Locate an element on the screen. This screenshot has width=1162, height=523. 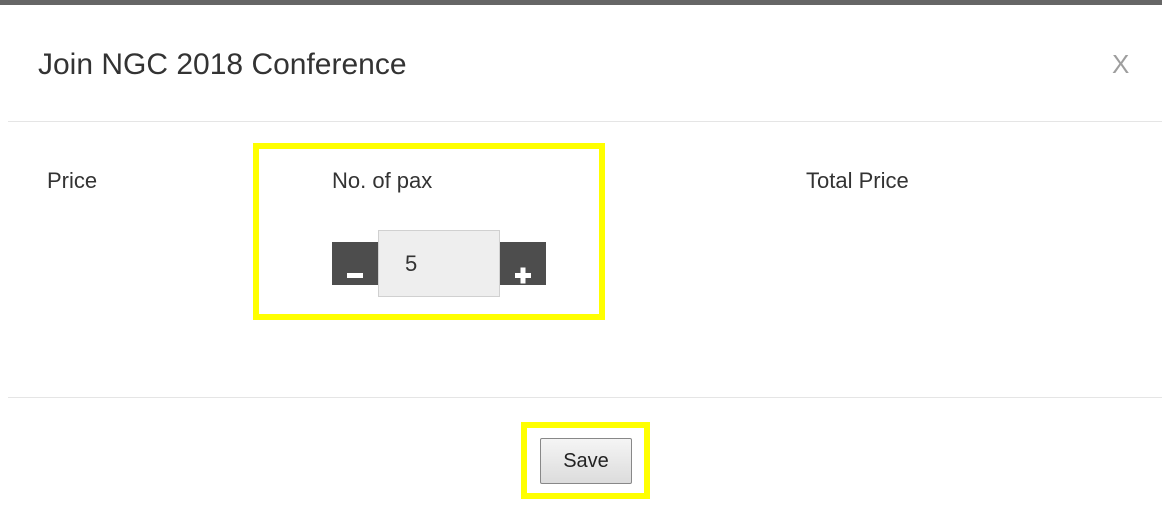
header-divider is located at coordinates (585, 121).